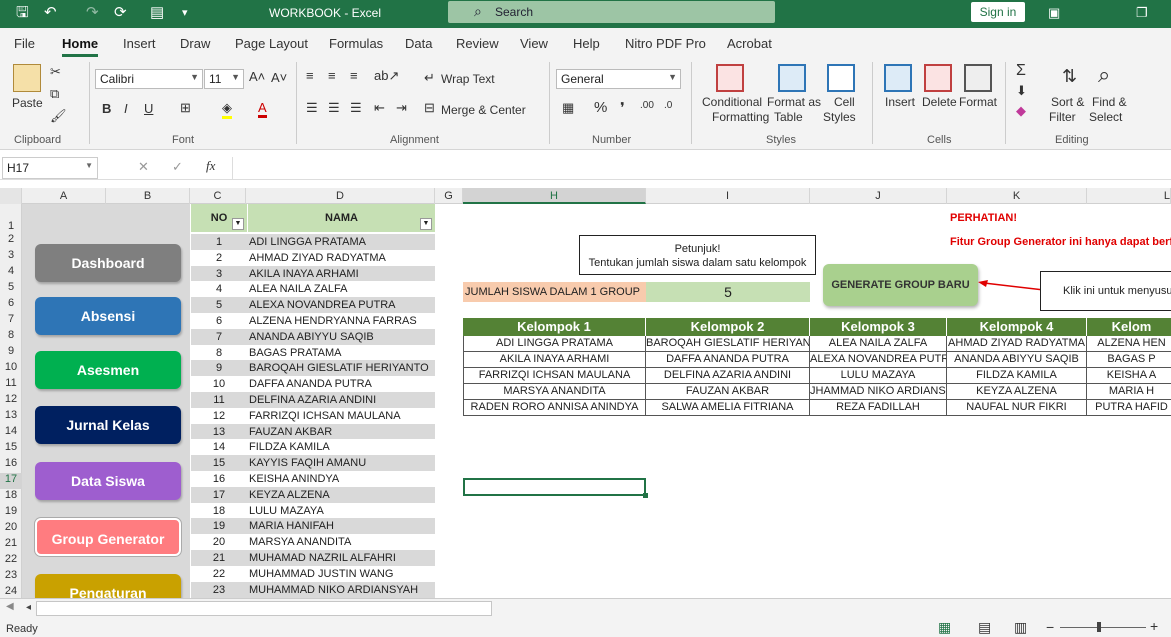  I want to click on table-row: 15 KAYYIS FAQIH AMANU, so click(313, 463).